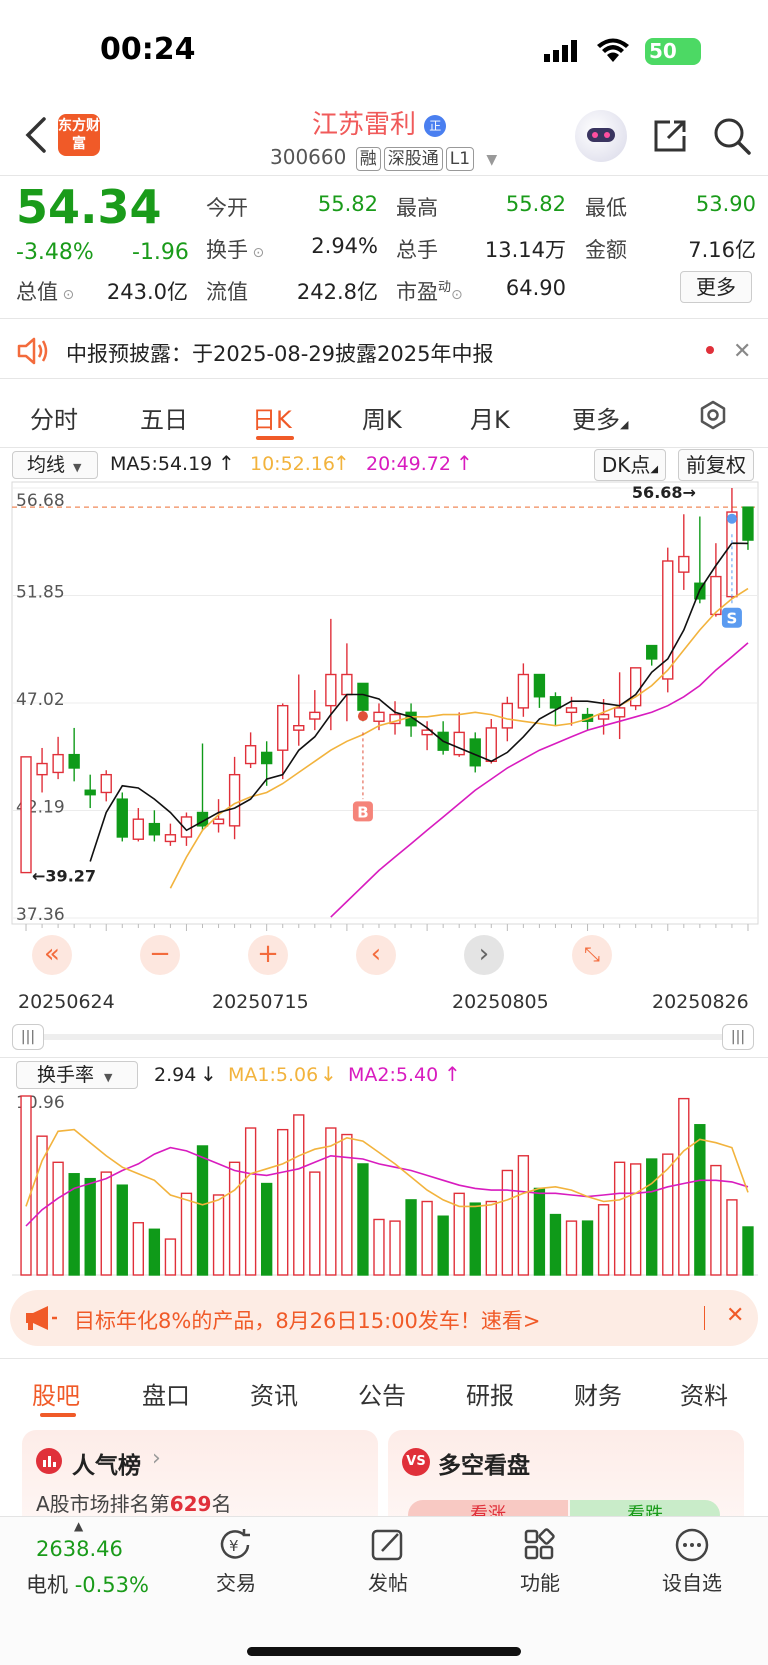 This screenshot has width=768, height=1665. Describe the element at coordinates (164, 417) in the screenshot. I see `tab-five-day: 五日` at that location.